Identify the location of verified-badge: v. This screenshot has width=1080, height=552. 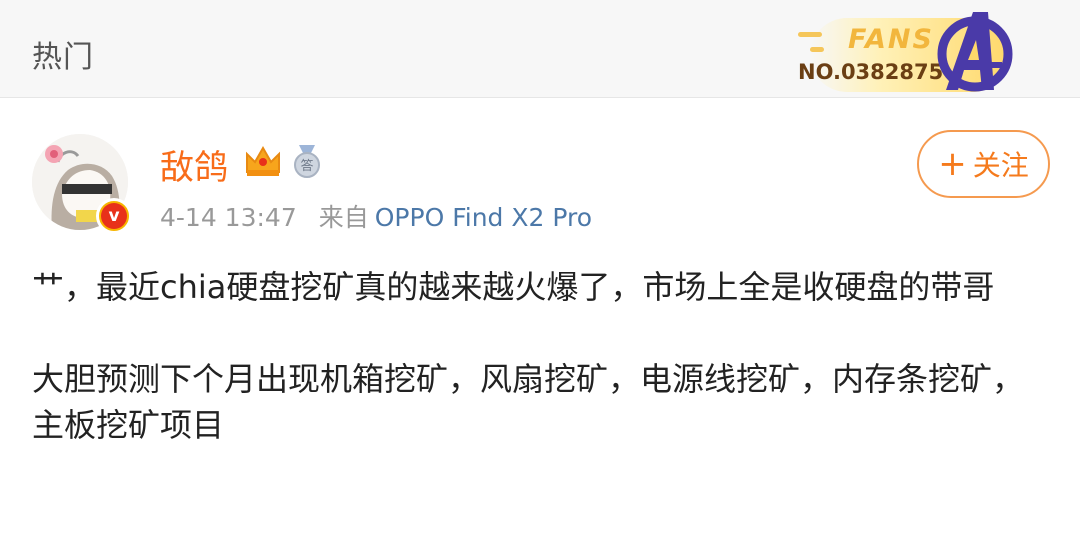
(114, 216).